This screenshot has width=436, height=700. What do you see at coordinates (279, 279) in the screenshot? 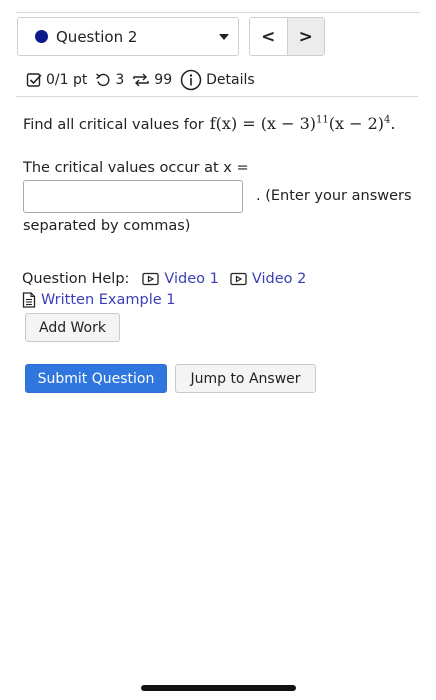
I see `video-2-label: Video 2` at bounding box center [279, 279].